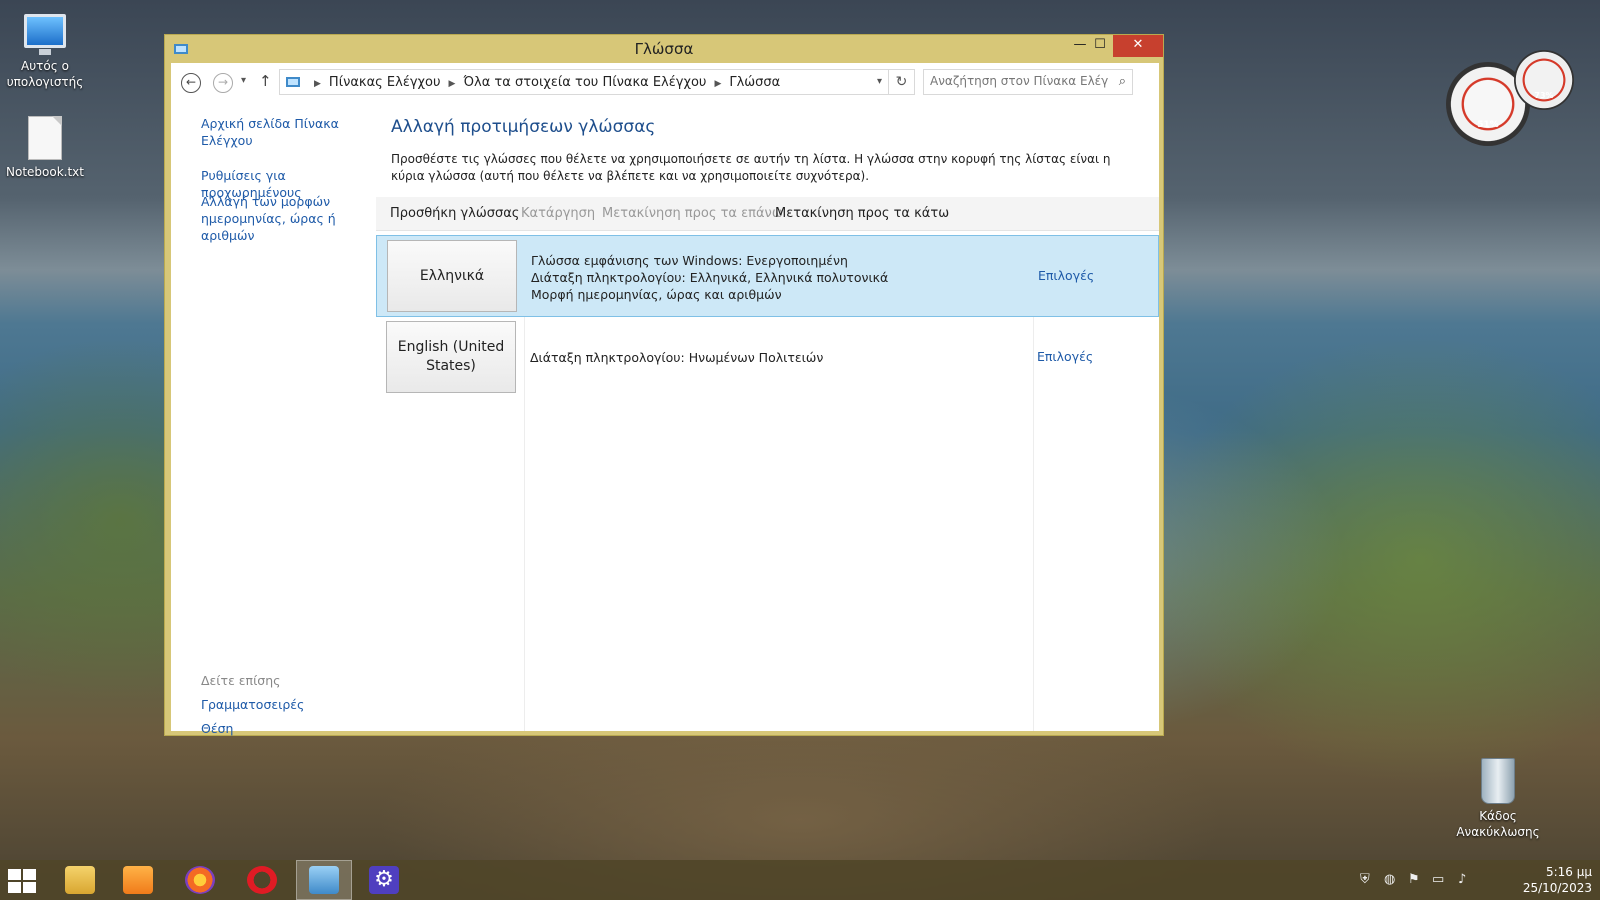  Describe the element at coordinates (217, 728) in the screenshot. I see `see-also-location-link: Θέση` at that location.